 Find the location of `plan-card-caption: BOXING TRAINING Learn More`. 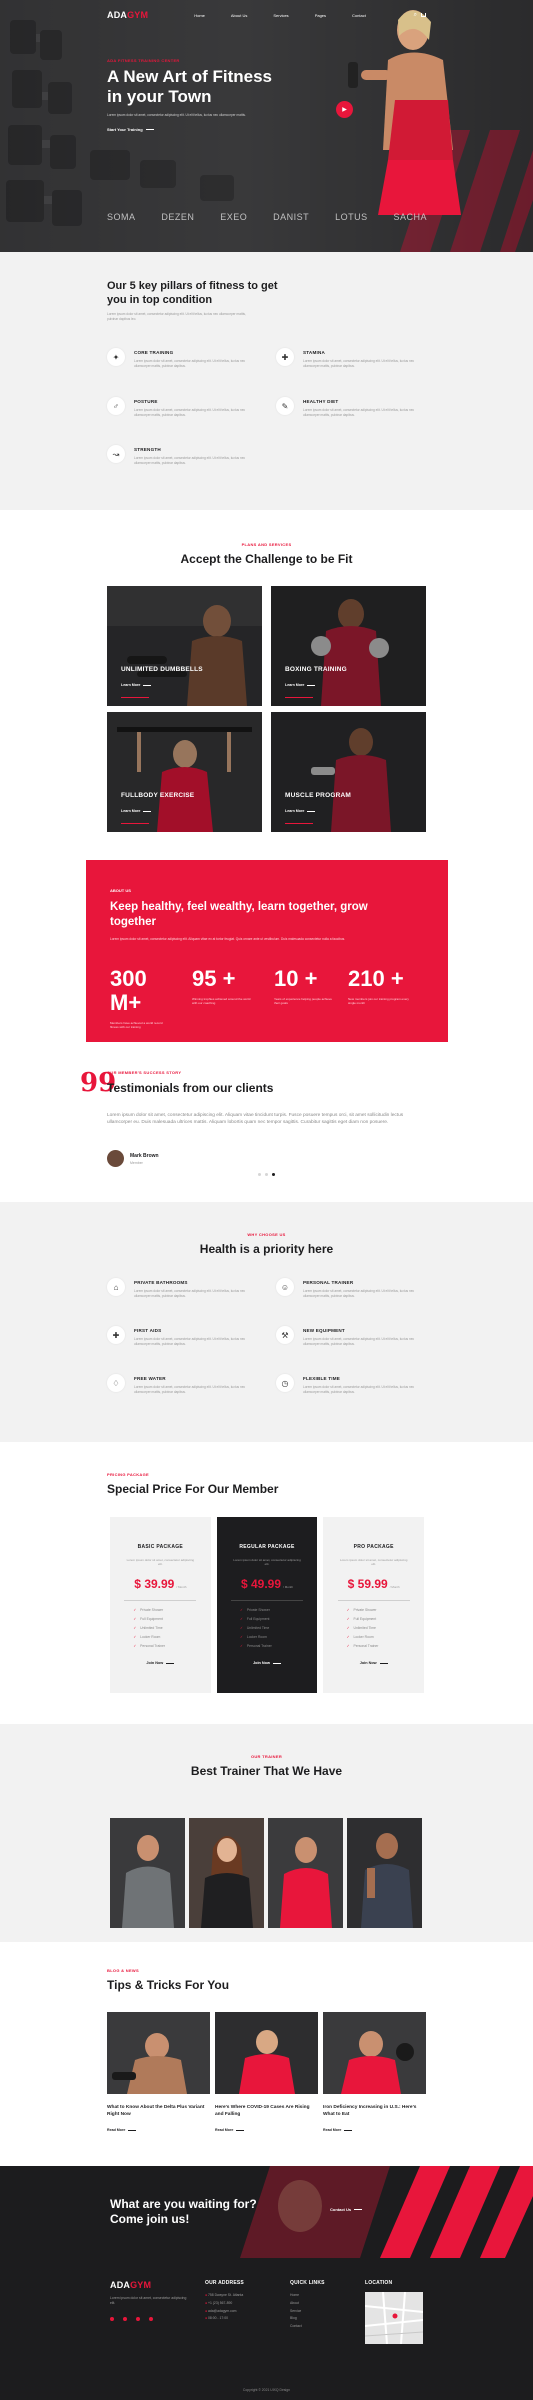

plan-card-caption: BOXING TRAINING Learn More is located at coordinates (316, 678).